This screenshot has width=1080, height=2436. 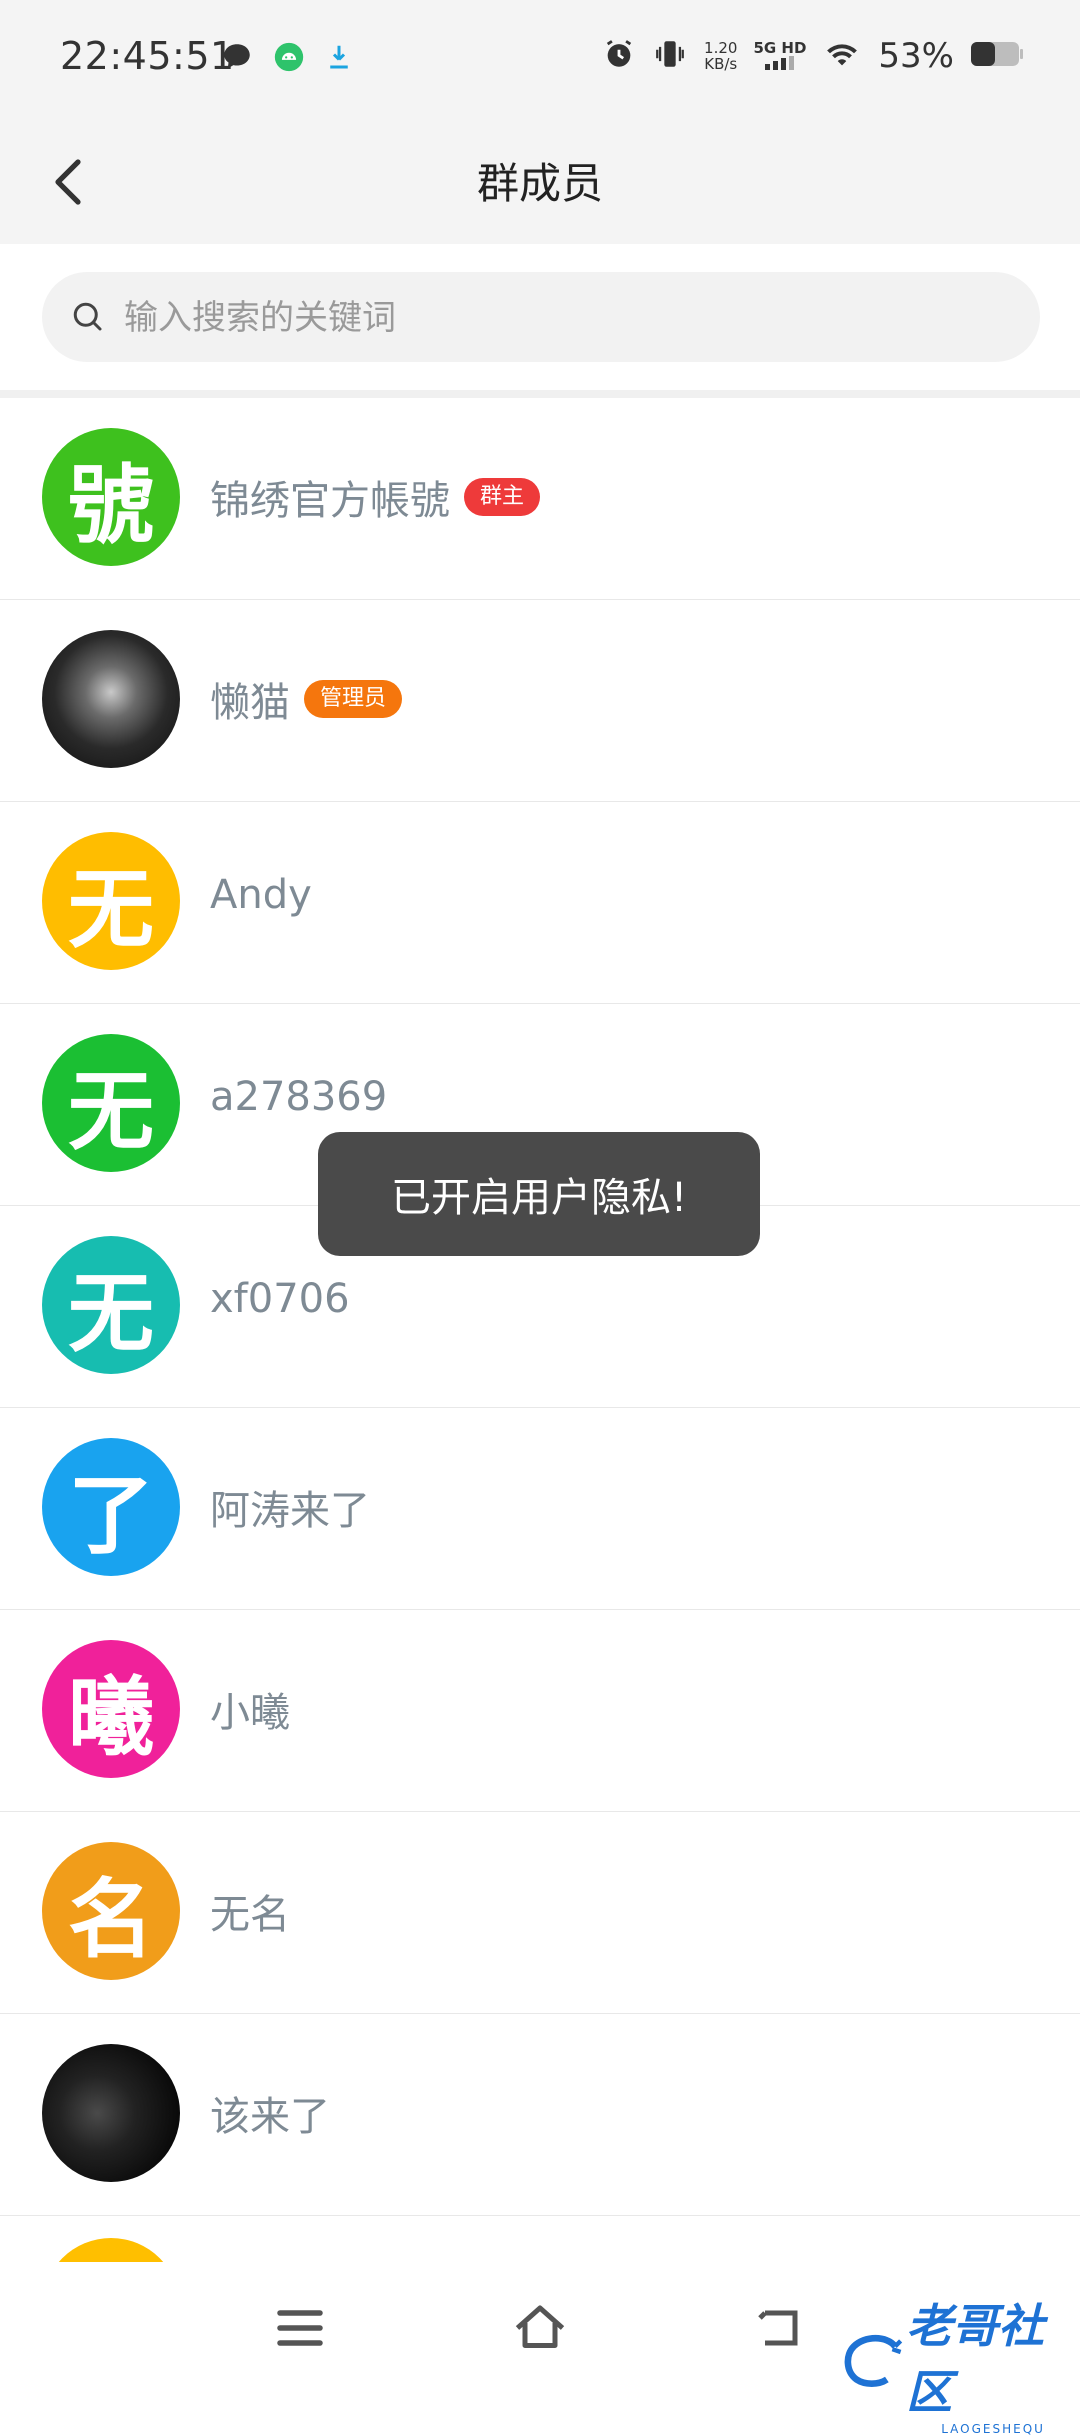 What do you see at coordinates (540, 1509) in the screenshot?
I see `member-row: 了阿涛来了` at bounding box center [540, 1509].